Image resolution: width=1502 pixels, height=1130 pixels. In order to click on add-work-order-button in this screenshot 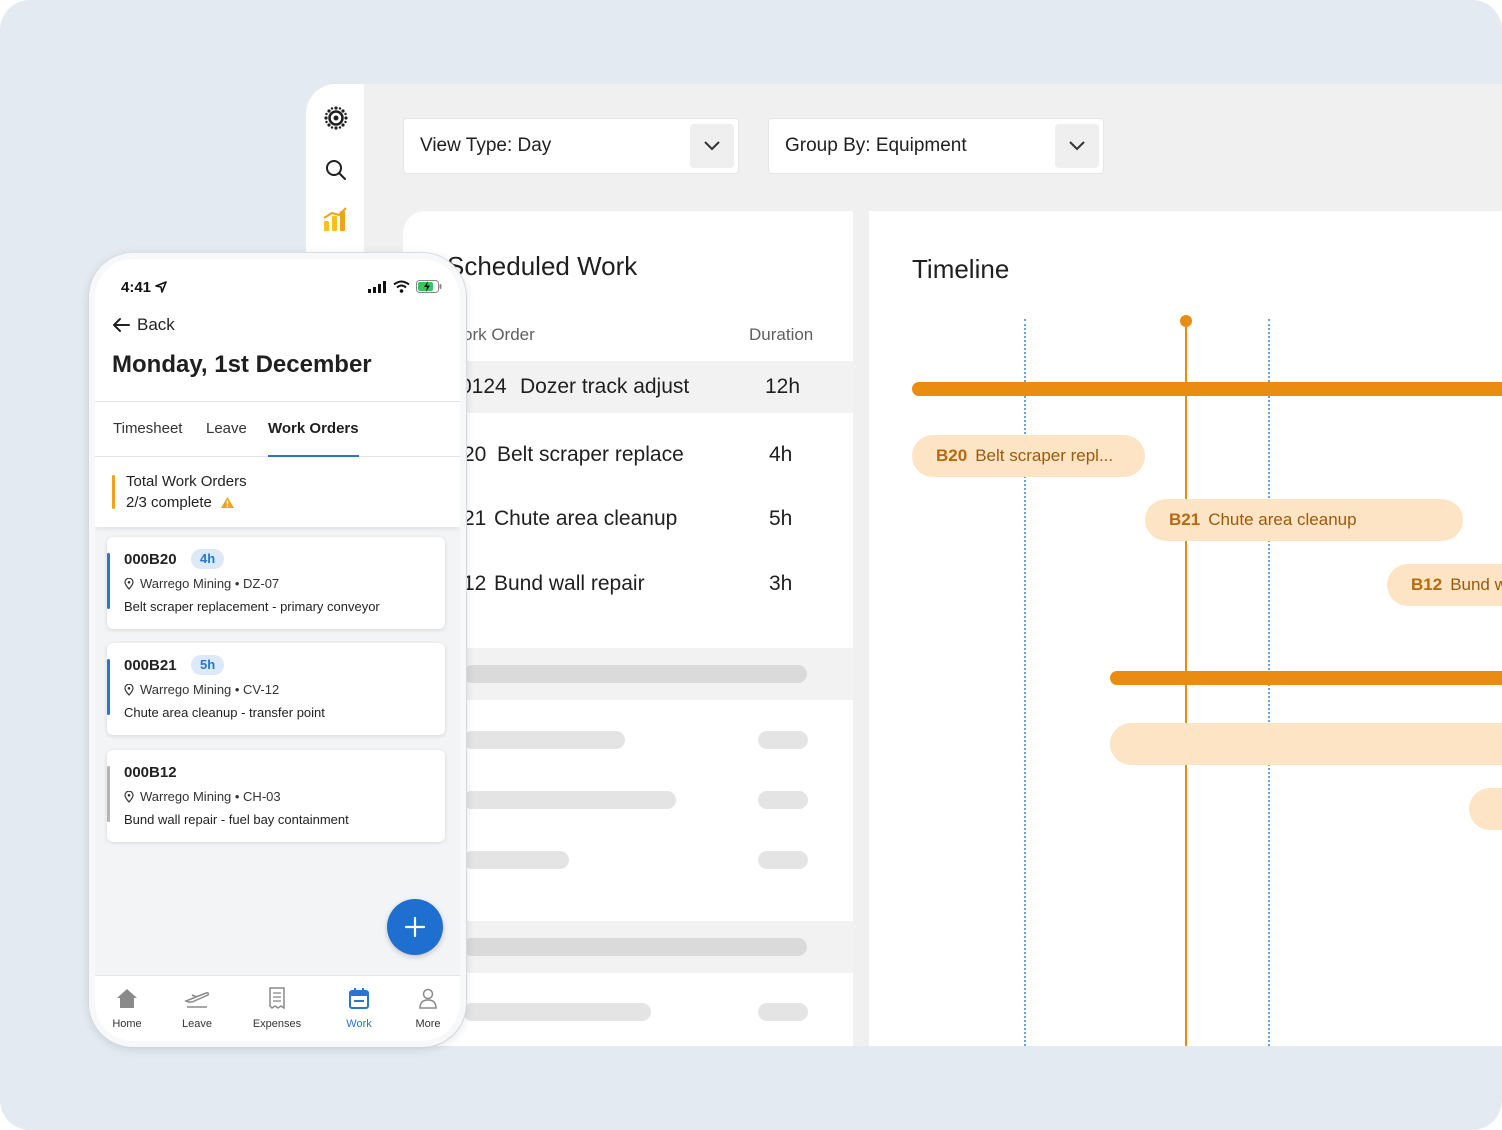, I will do `click(415, 927)`.